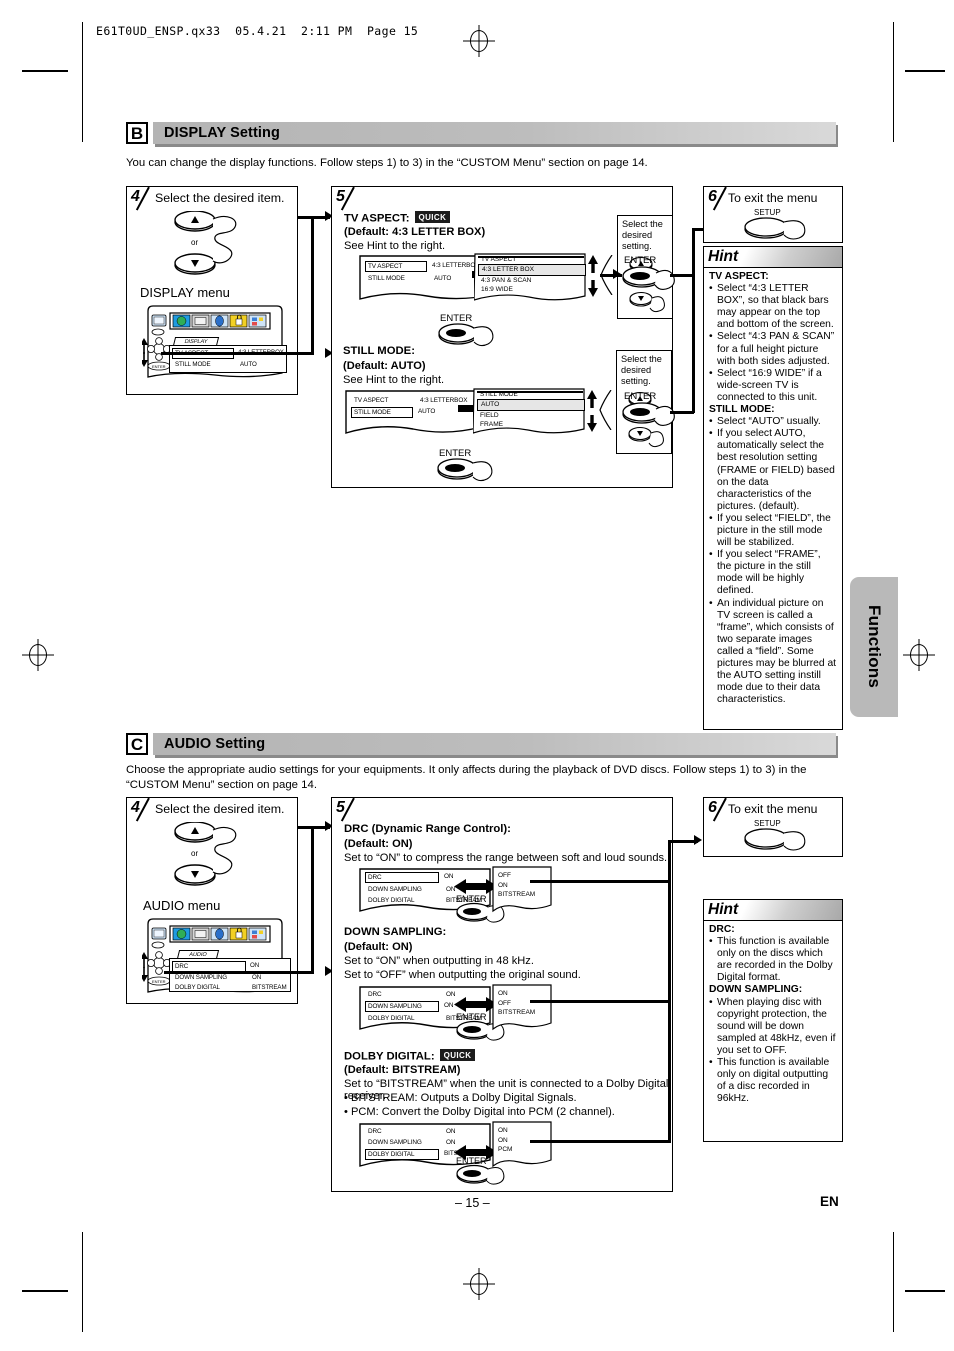  I want to click on connector-b-to-step6-b, so click(682, 412).